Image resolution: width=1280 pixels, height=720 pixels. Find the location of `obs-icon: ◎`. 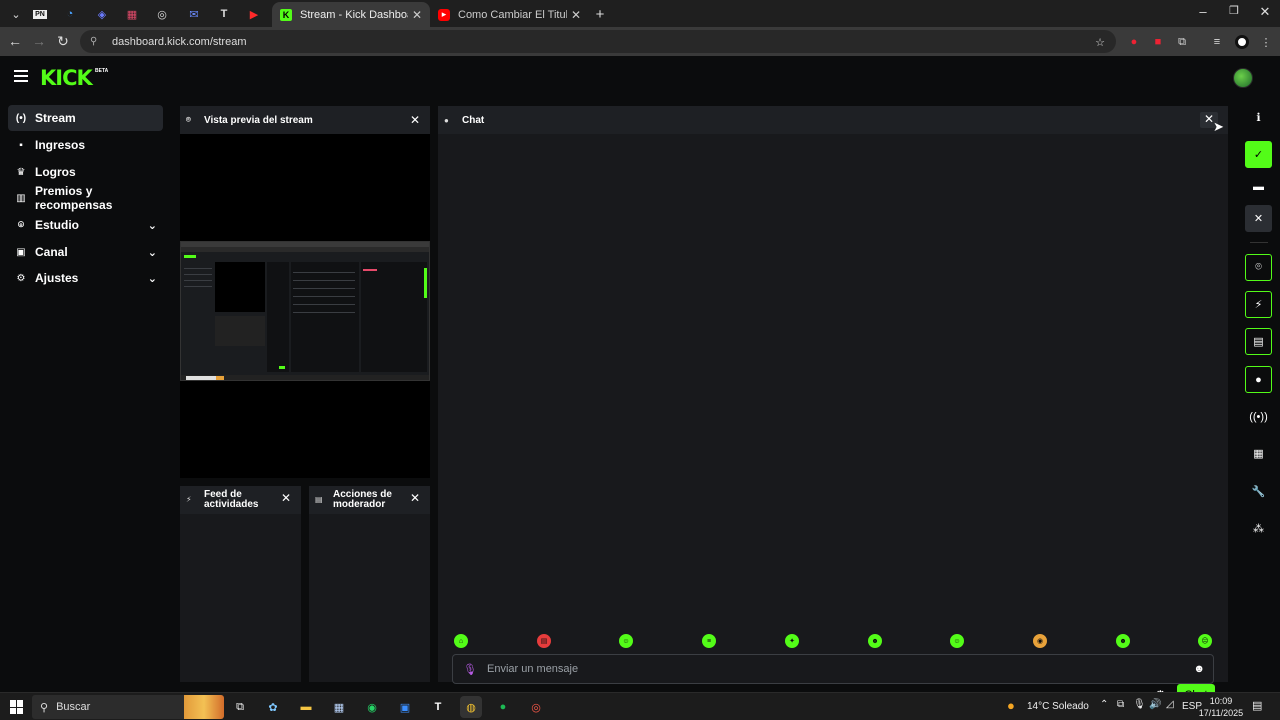

obs-icon: ◎ is located at coordinates (536, 707).